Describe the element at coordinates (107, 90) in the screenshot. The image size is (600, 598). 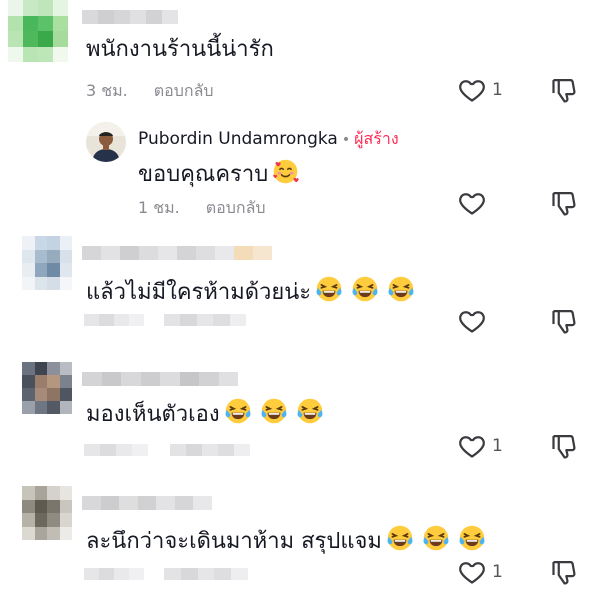
I see `comment-time: 3 ชม.` at that location.